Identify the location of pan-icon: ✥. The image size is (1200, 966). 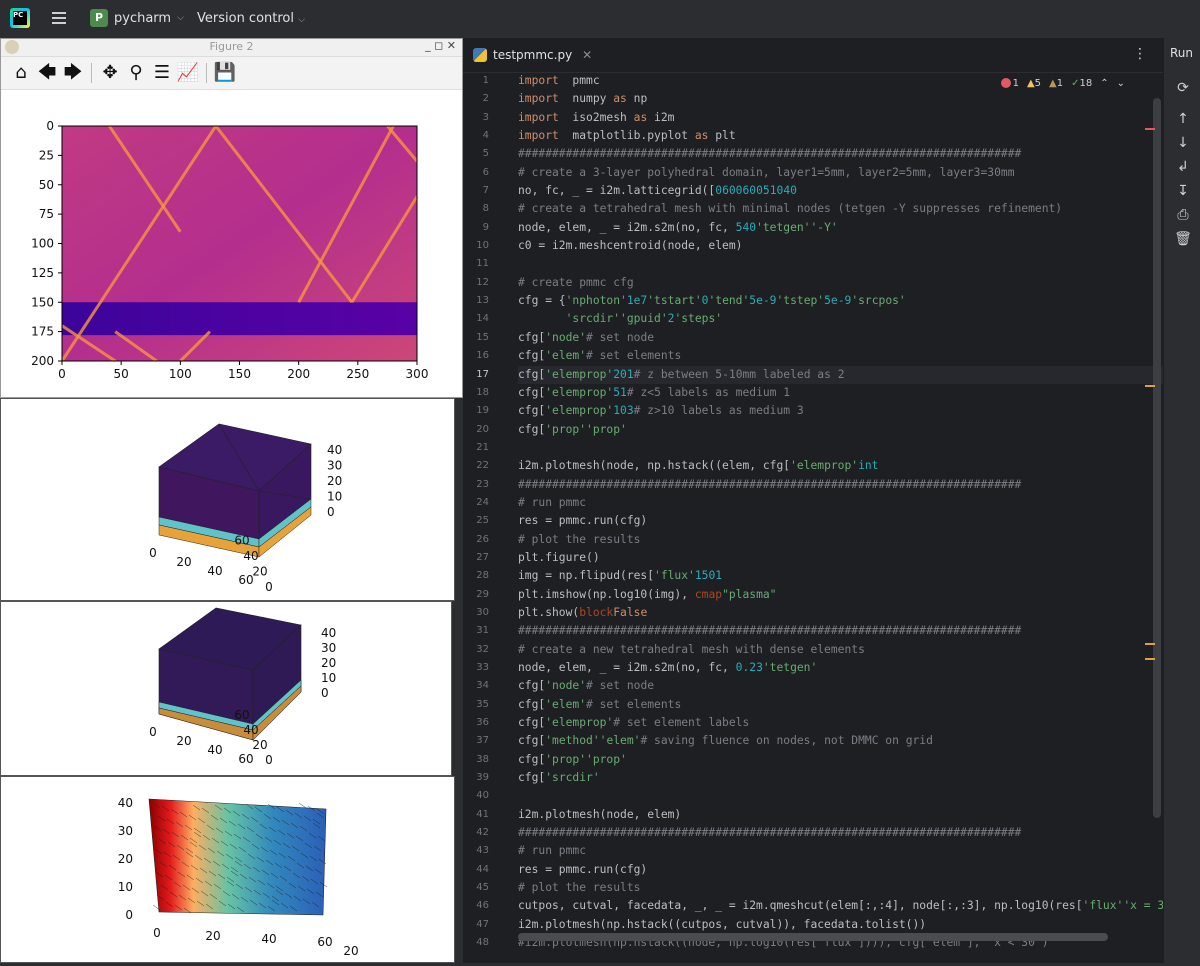
(110, 73).